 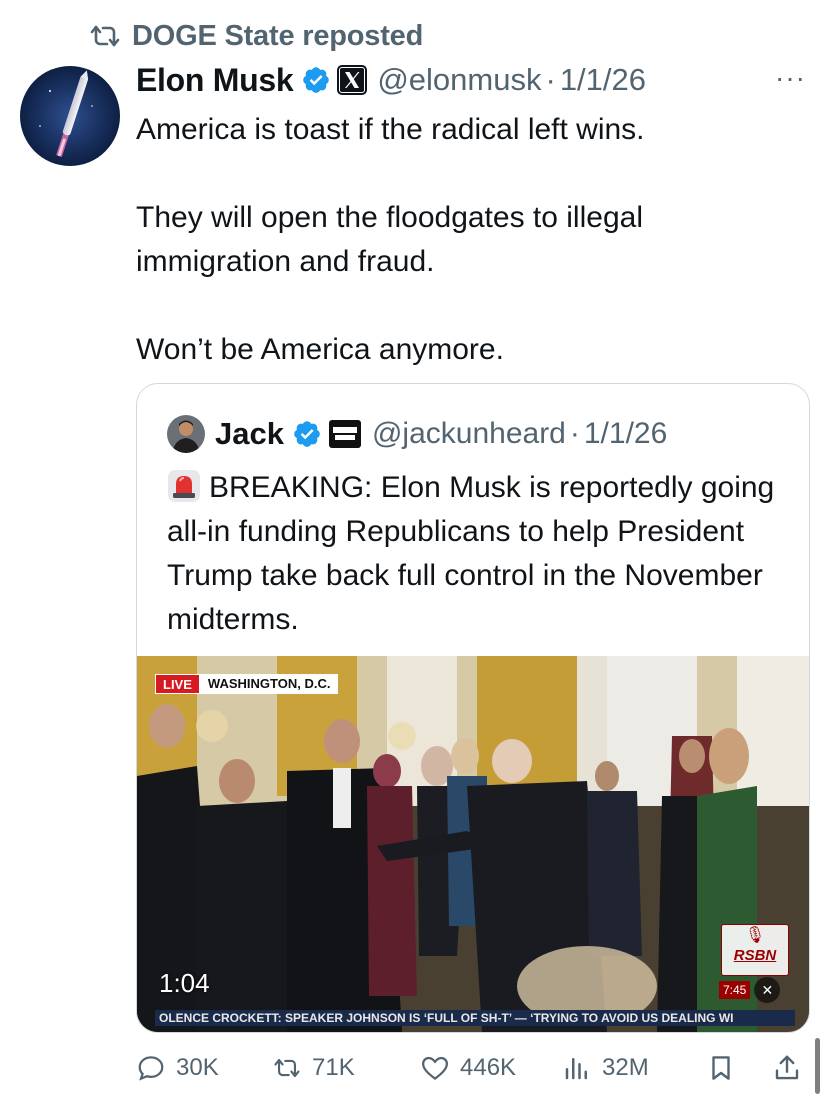 I want to click on live-label: LIVE, so click(x=177, y=684).